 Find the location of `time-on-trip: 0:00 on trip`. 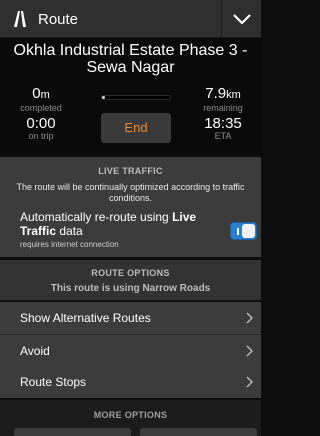

time-on-trip: 0:00 on trip is located at coordinates (41, 129).